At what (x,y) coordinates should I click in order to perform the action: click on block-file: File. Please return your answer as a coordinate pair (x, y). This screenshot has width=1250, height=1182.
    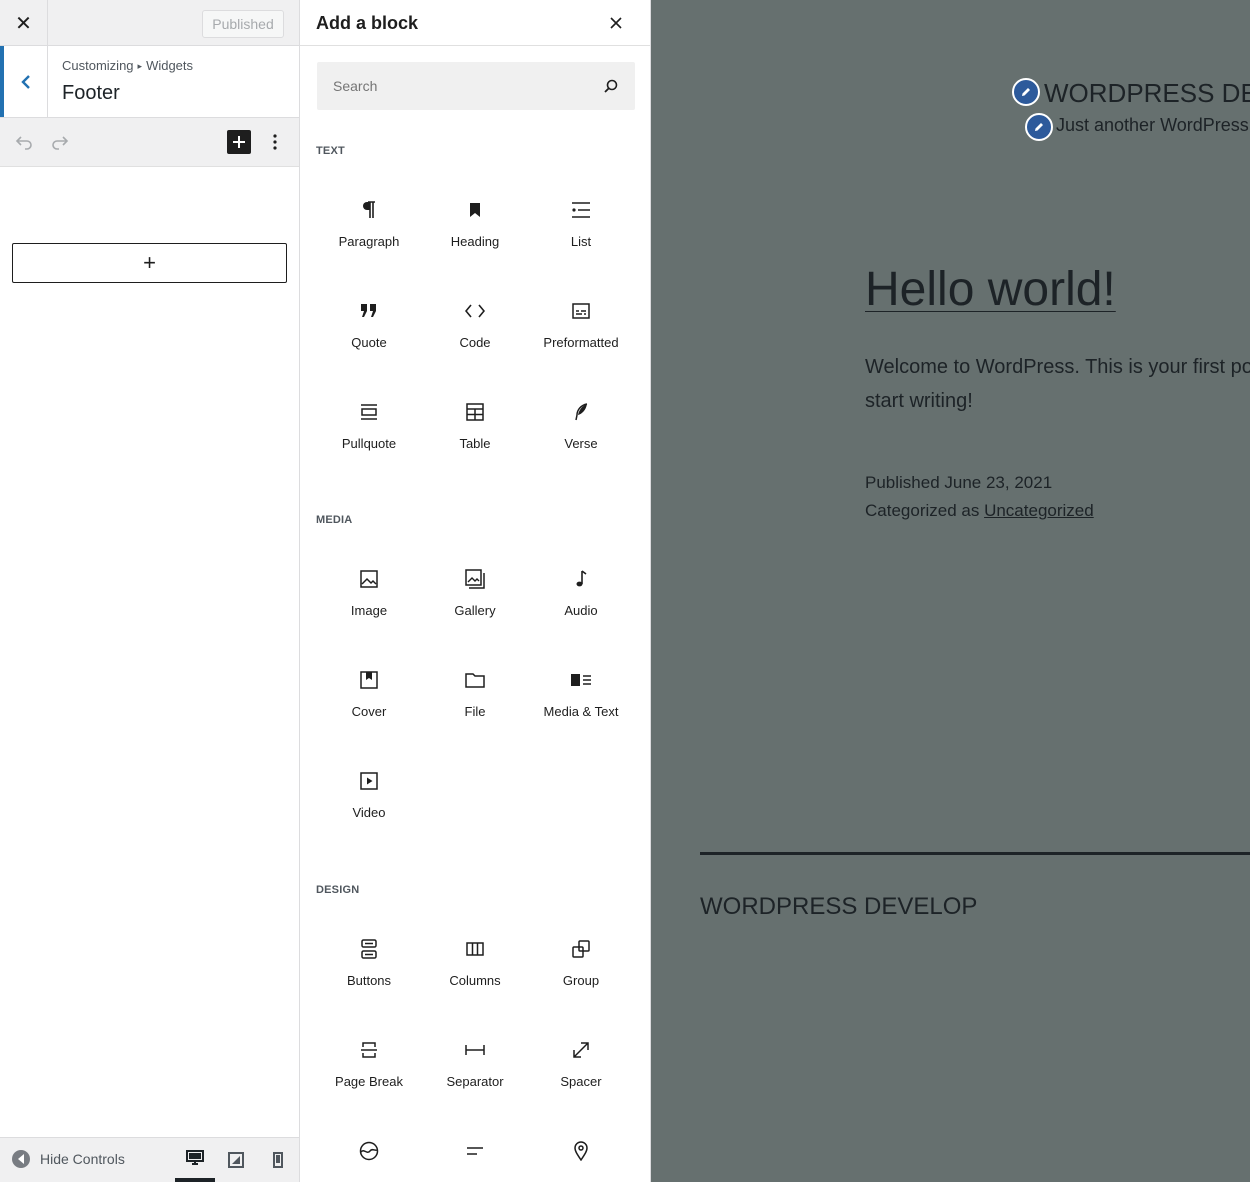
    Looking at the image, I should click on (475, 708).